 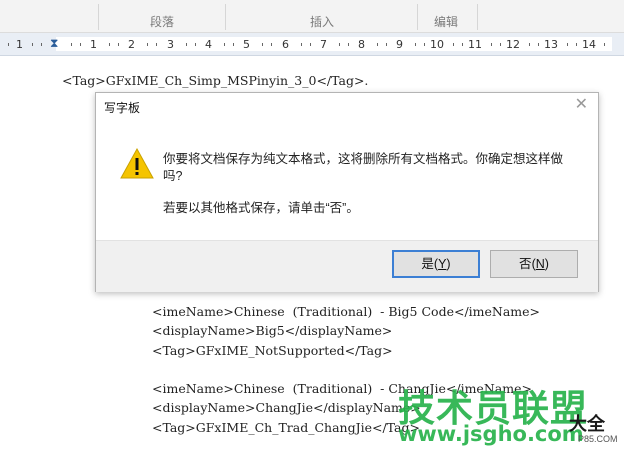 I want to click on document-line: <displayName>Big5</displayName>, so click(x=272, y=330).